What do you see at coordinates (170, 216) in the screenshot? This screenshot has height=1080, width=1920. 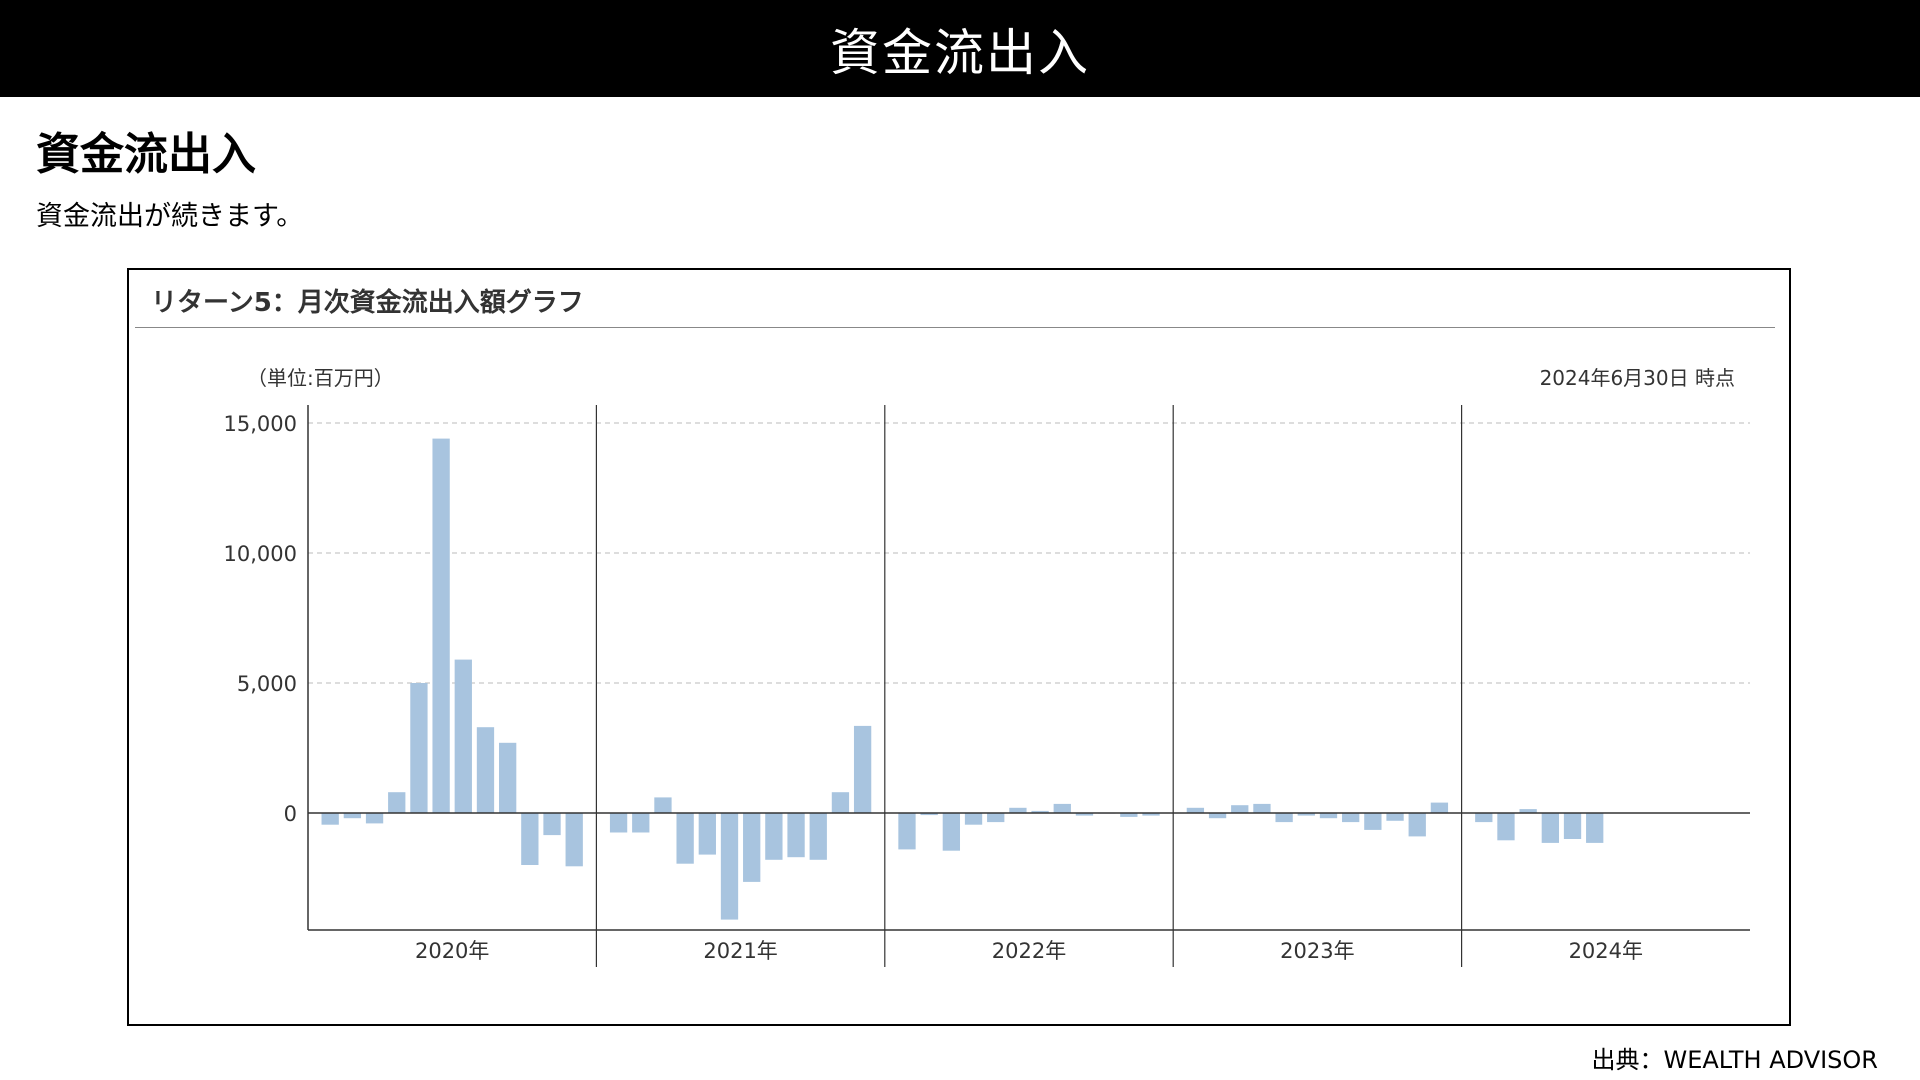 I see `lead-text: 資金流出が続きます。` at bounding box center [170, 216].